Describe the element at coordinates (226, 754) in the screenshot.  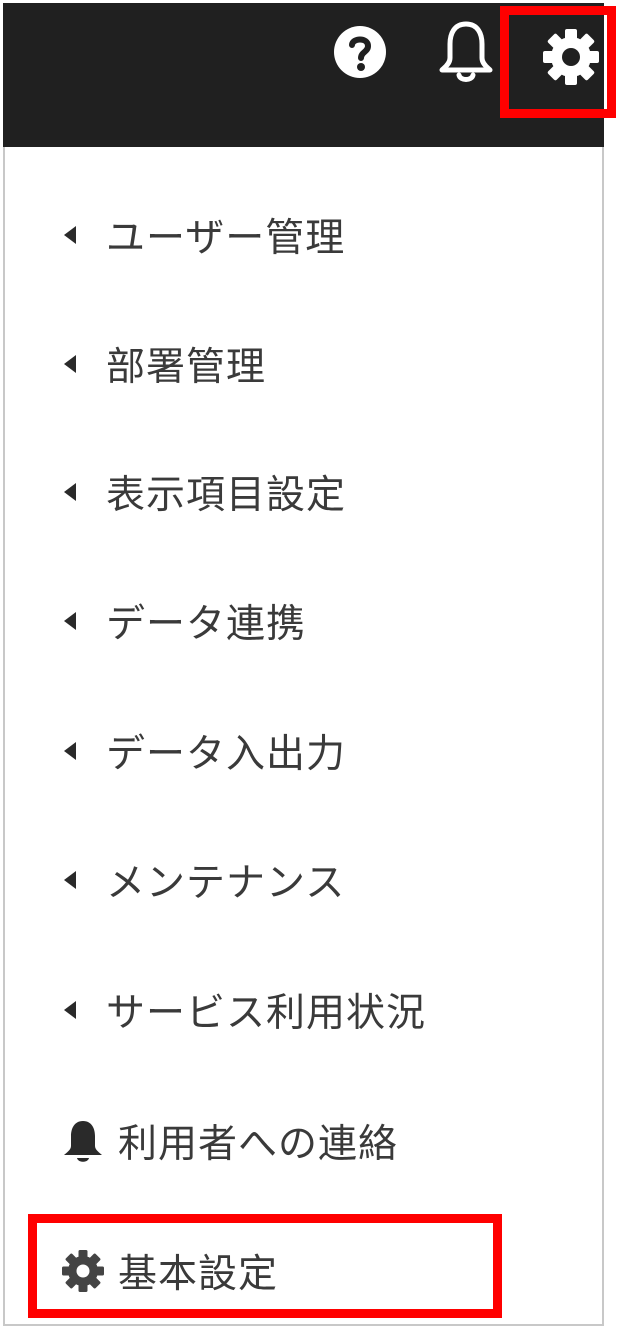
I see `menu-item-label: データ入出力` at that location.